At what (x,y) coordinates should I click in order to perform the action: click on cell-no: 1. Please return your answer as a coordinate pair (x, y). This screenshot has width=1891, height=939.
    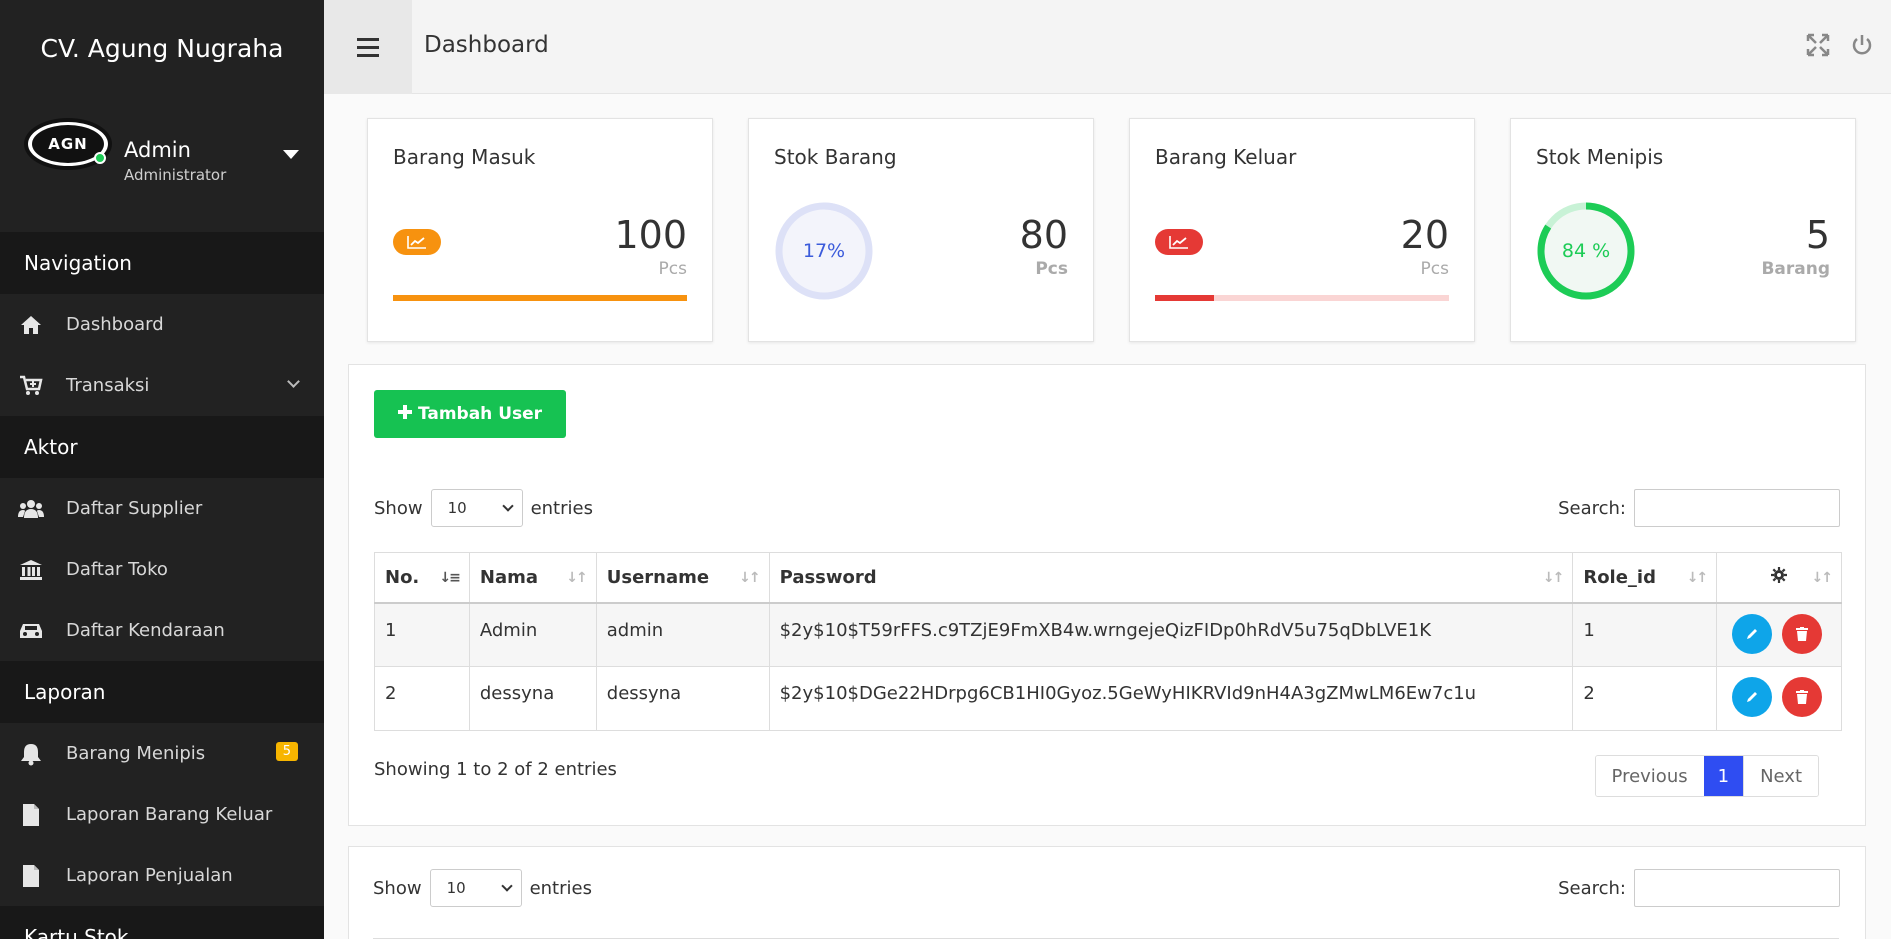
    Looking at the image, I should click on (422, 634).